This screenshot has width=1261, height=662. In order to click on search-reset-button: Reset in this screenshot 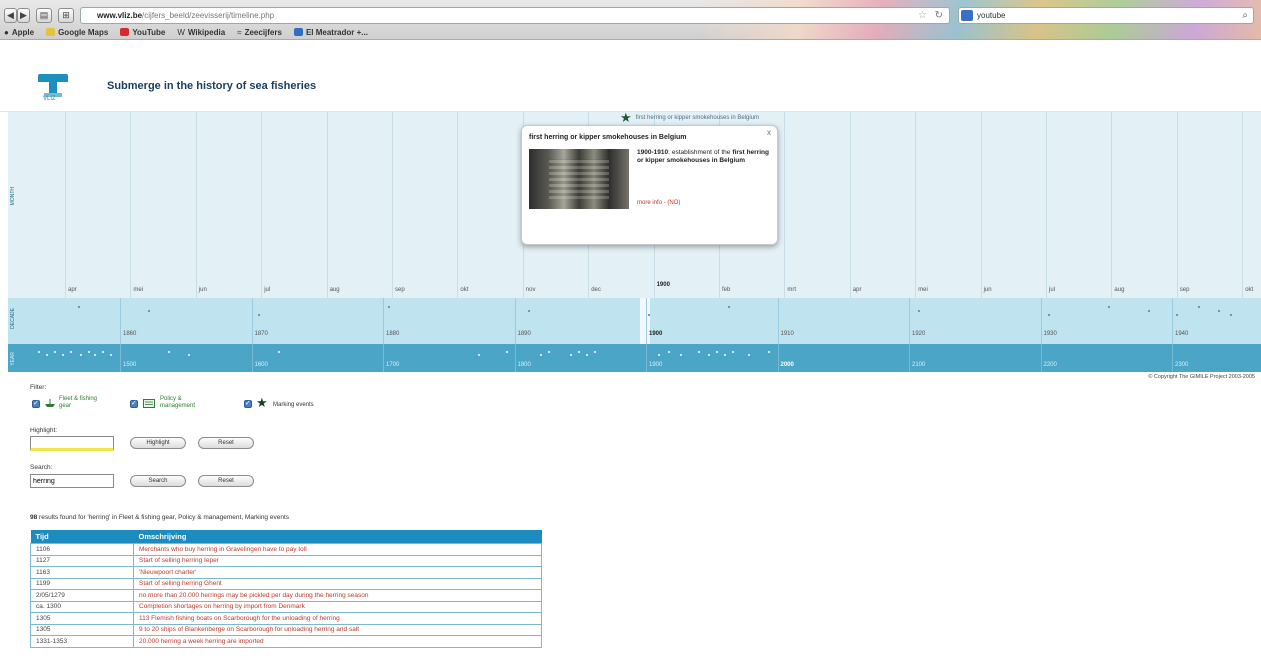, I will do `click(226, 481)`.